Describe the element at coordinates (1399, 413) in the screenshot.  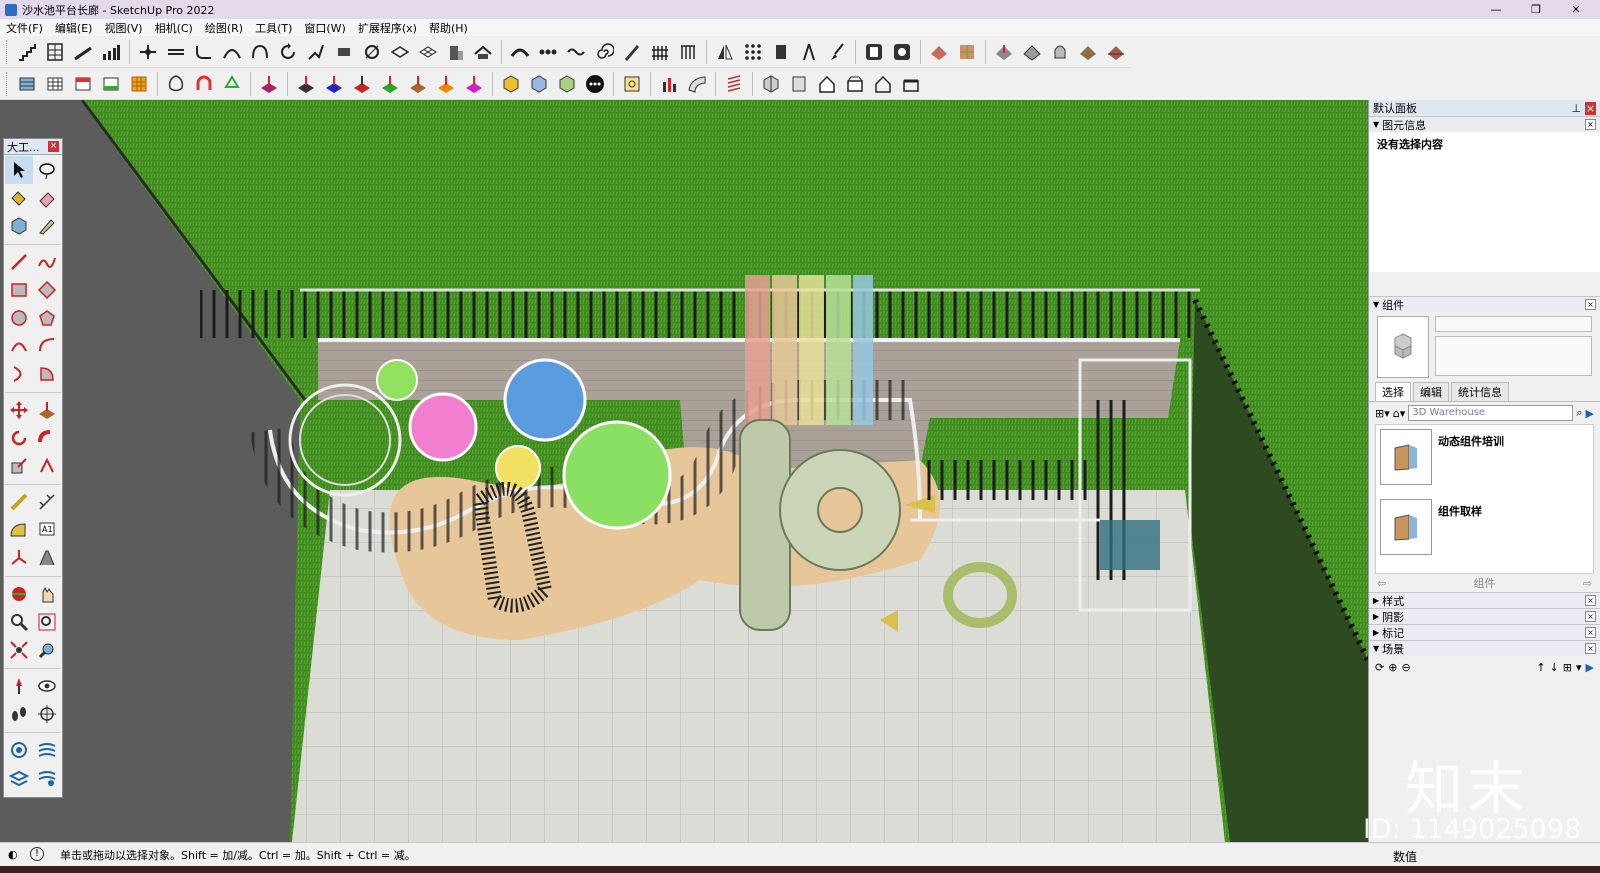
I see `home-icon: ⌂▾` at that location.